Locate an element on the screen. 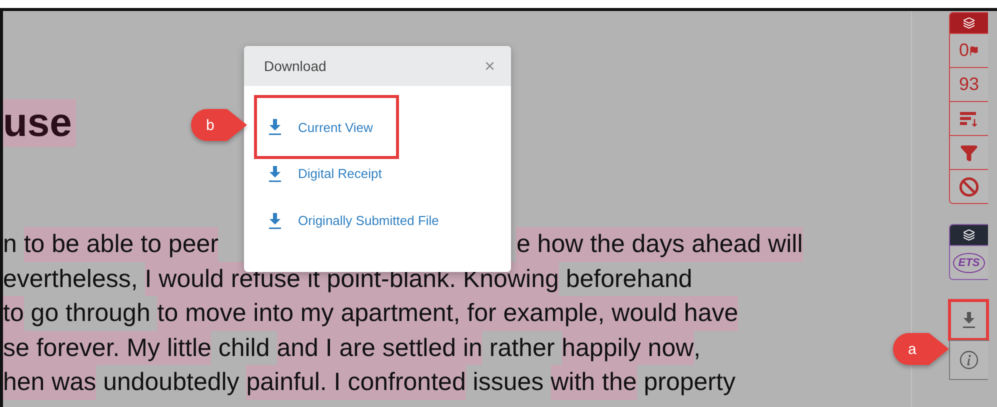  highlighted-text: with the is located at coordinates (593, 382).